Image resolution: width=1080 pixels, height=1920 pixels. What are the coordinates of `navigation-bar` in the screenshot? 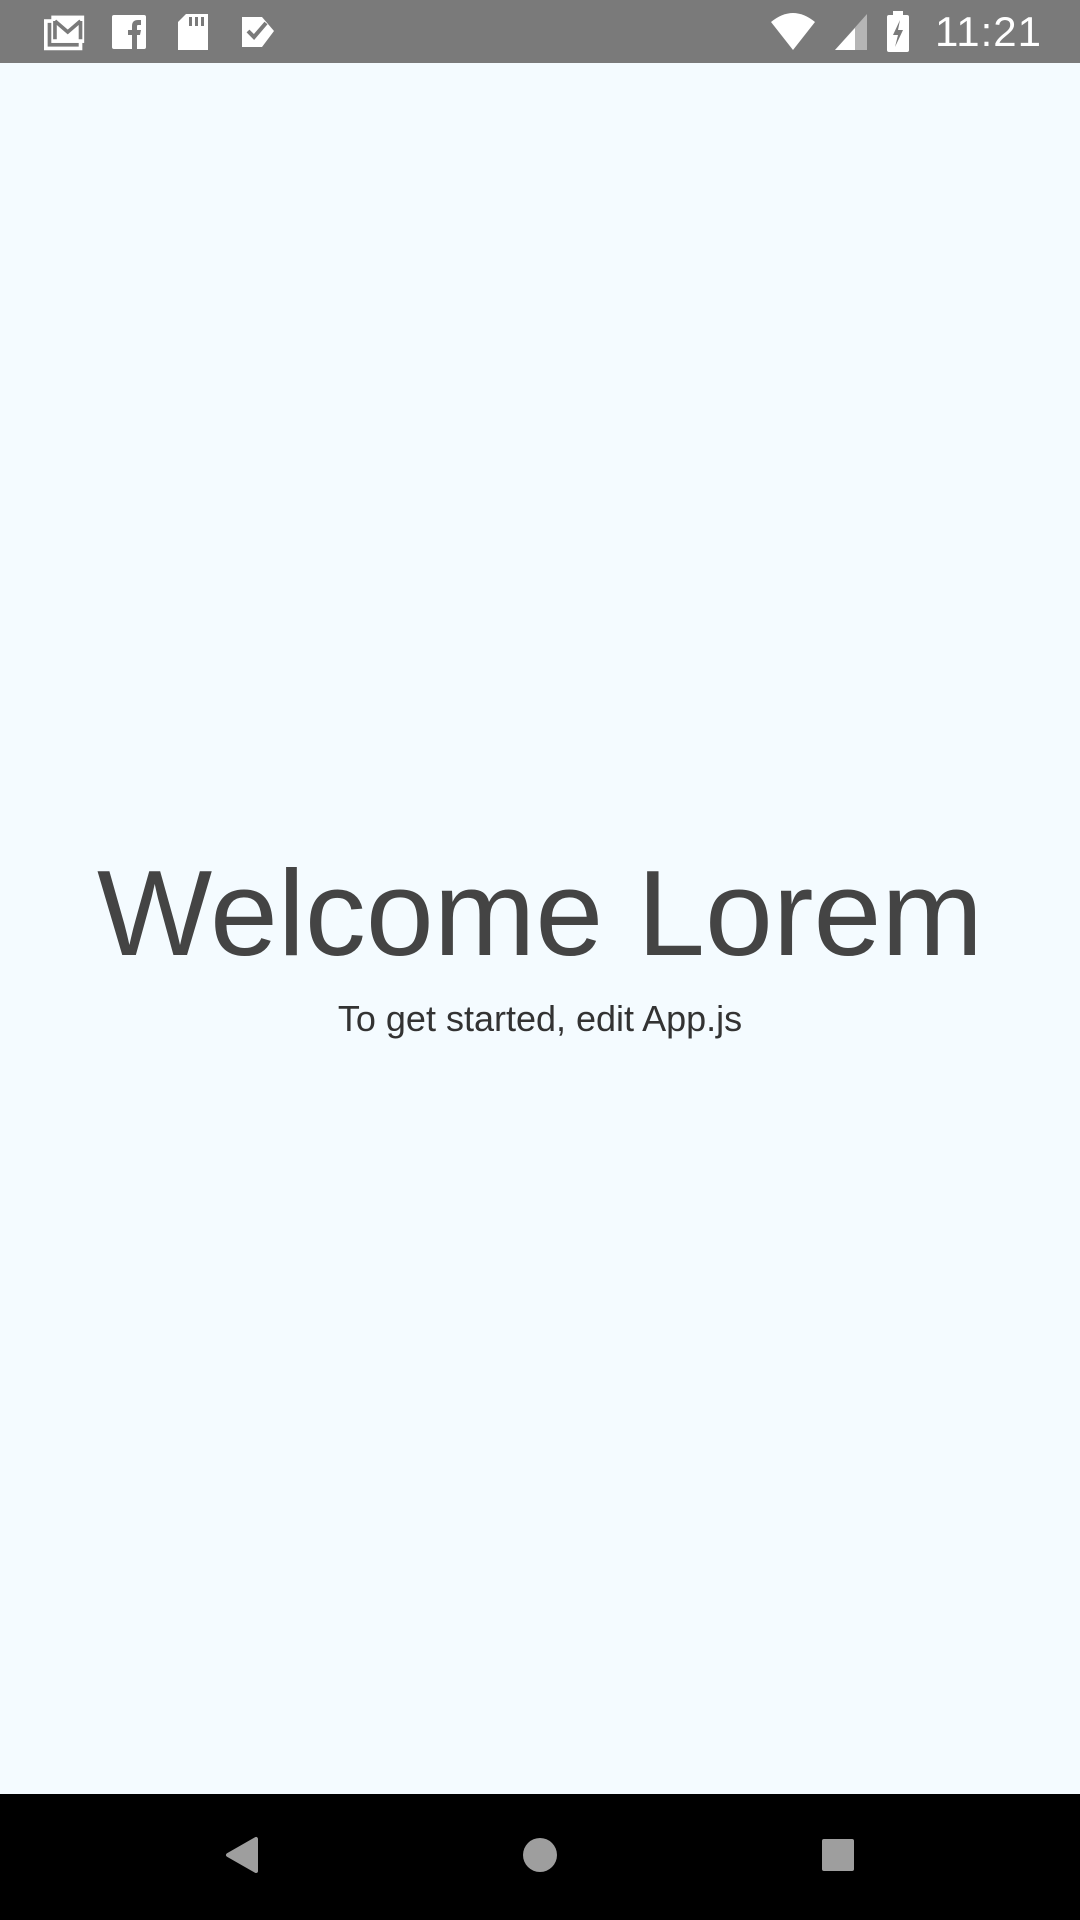 It's located at (540, 1857).